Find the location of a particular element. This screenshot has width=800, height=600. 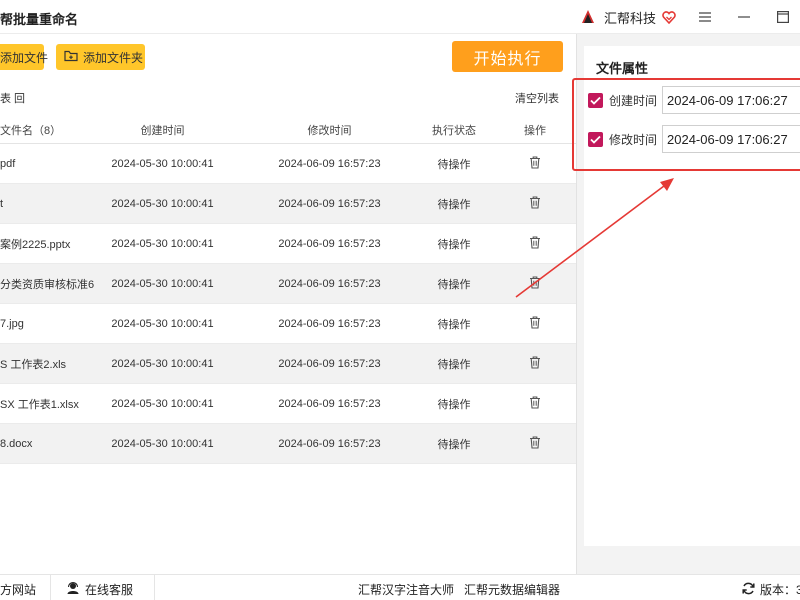

add-file-button: 添加文件 is located at coordinates (24, 57).